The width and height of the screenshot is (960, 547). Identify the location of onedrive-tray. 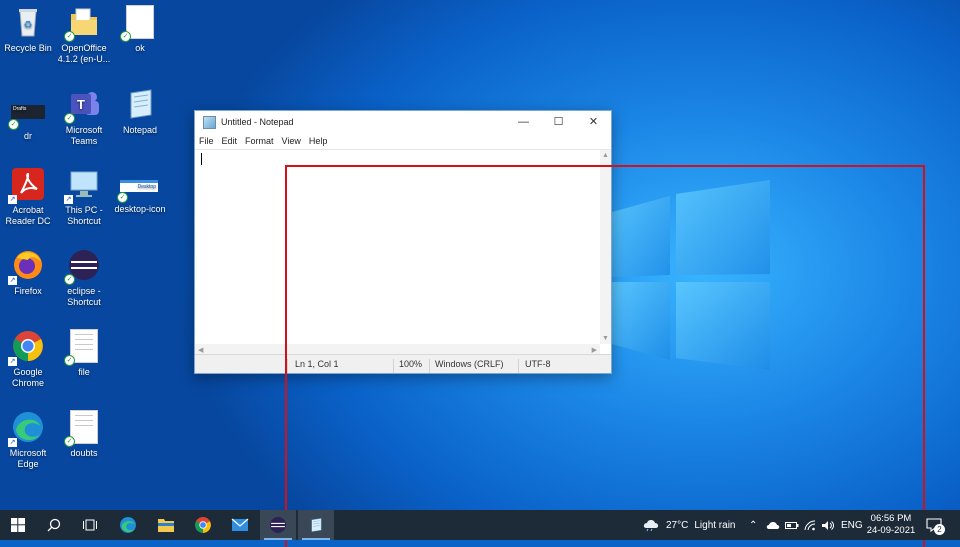
(773, 525).